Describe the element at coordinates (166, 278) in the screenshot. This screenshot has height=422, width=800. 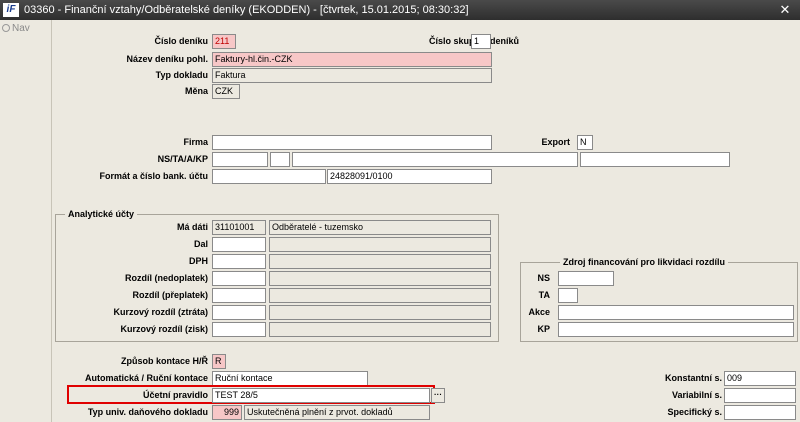
I see `rozdil-nedoplatek-label: Rozdíl (nedoplatek)` at that location.